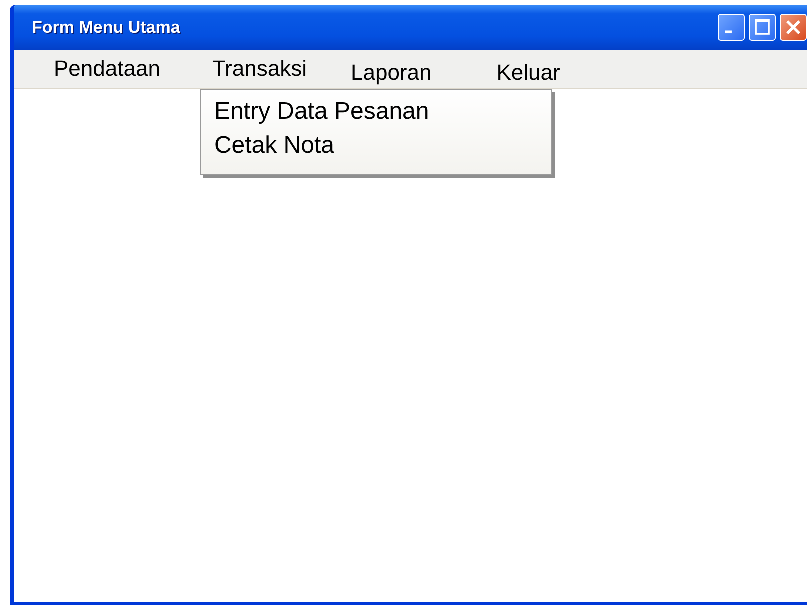 This screenshot has height=605, width=807. I want to click on menu-item: Laporan, so click(391, 72).